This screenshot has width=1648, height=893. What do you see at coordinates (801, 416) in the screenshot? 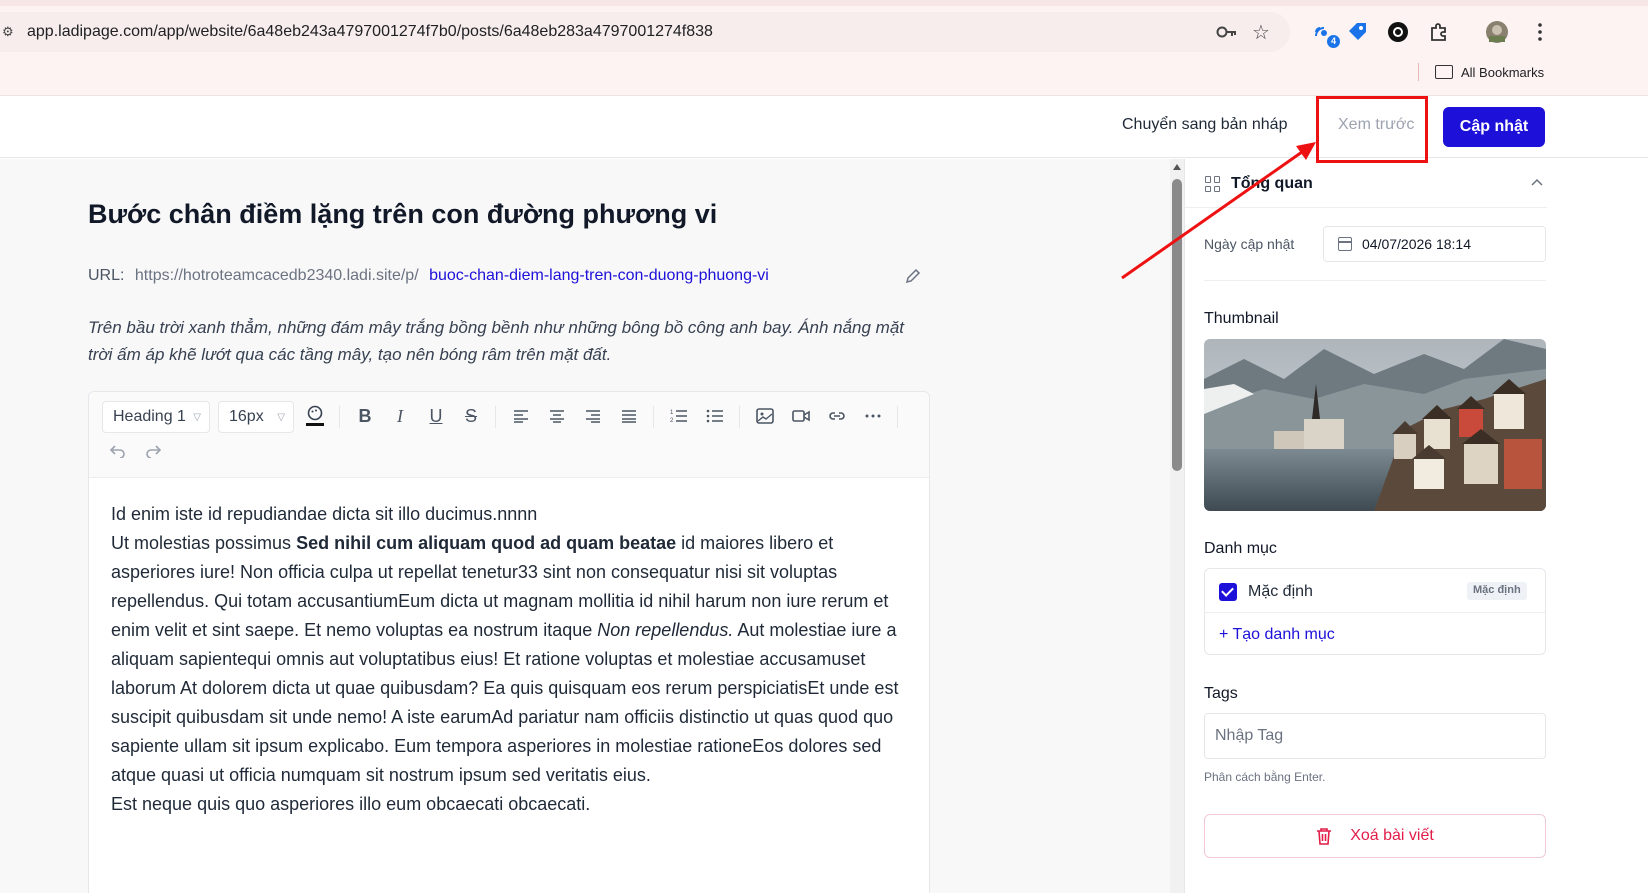
I see `insert-video-icon` at bounding box center [801, 416].